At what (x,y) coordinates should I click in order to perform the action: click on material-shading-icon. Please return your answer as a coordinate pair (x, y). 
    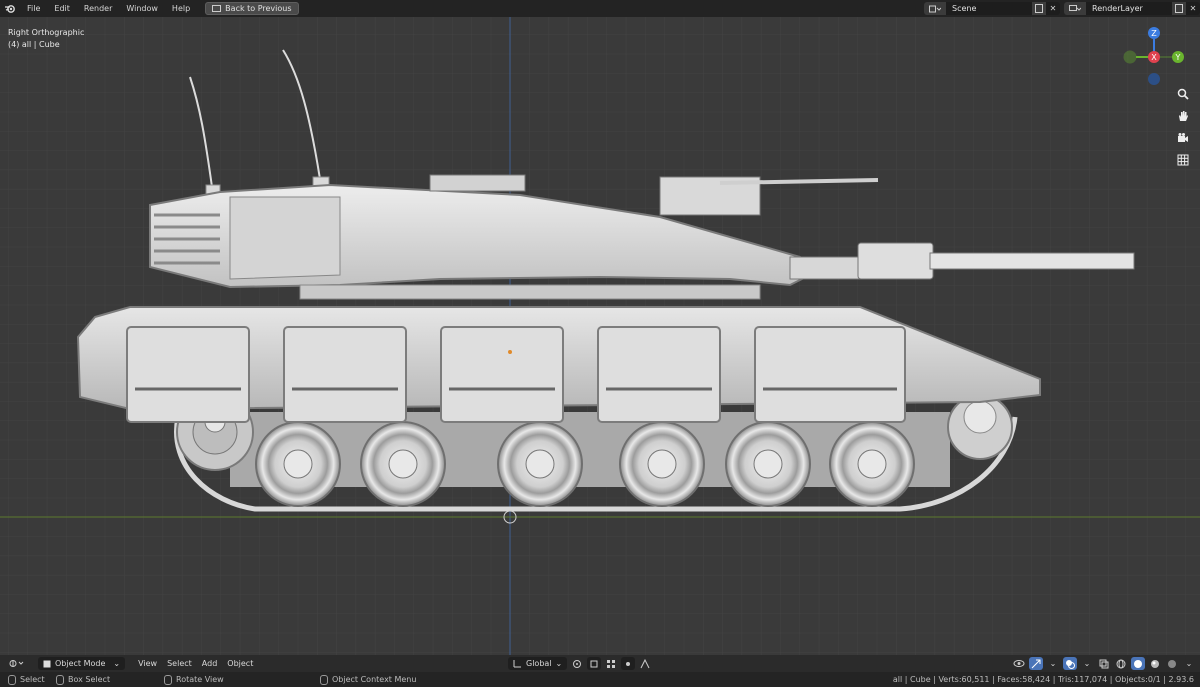
    Looking at the image, I should click on (1155, 663).